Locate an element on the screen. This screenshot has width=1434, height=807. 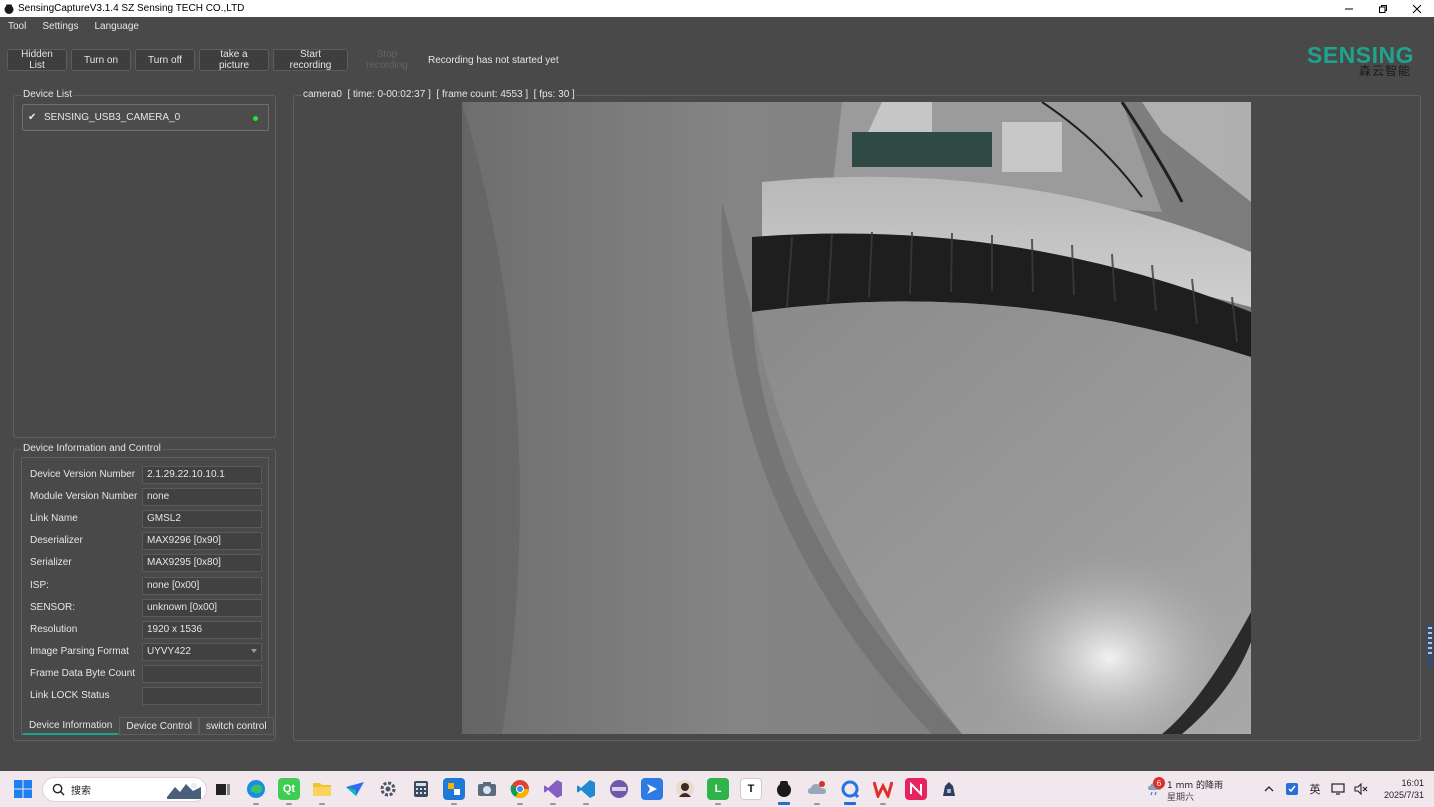
start-button is located at coordinates (23, 789).